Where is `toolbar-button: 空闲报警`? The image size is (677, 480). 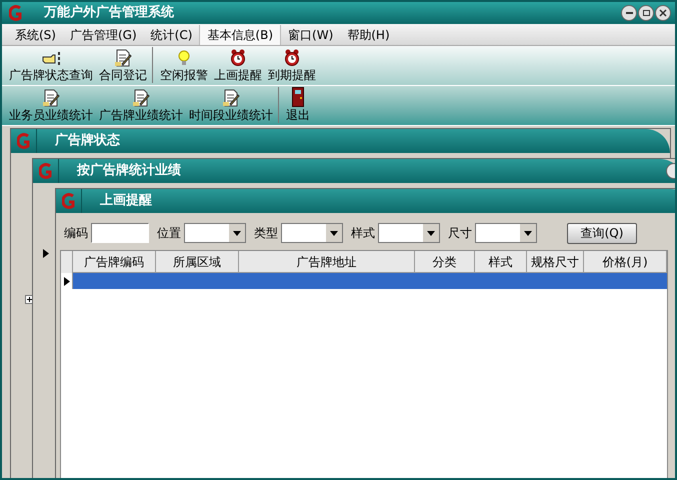 toolbar-button: 空闲报警 is located at coordinates (184, 66).